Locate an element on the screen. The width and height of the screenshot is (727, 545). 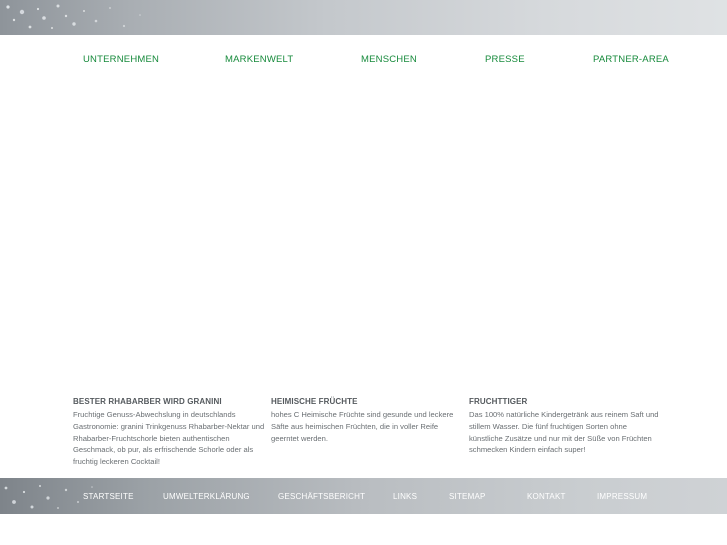
teaser-title: BESTER RHABARBER WIRD GRANINI is located at coordinates (147, 401).